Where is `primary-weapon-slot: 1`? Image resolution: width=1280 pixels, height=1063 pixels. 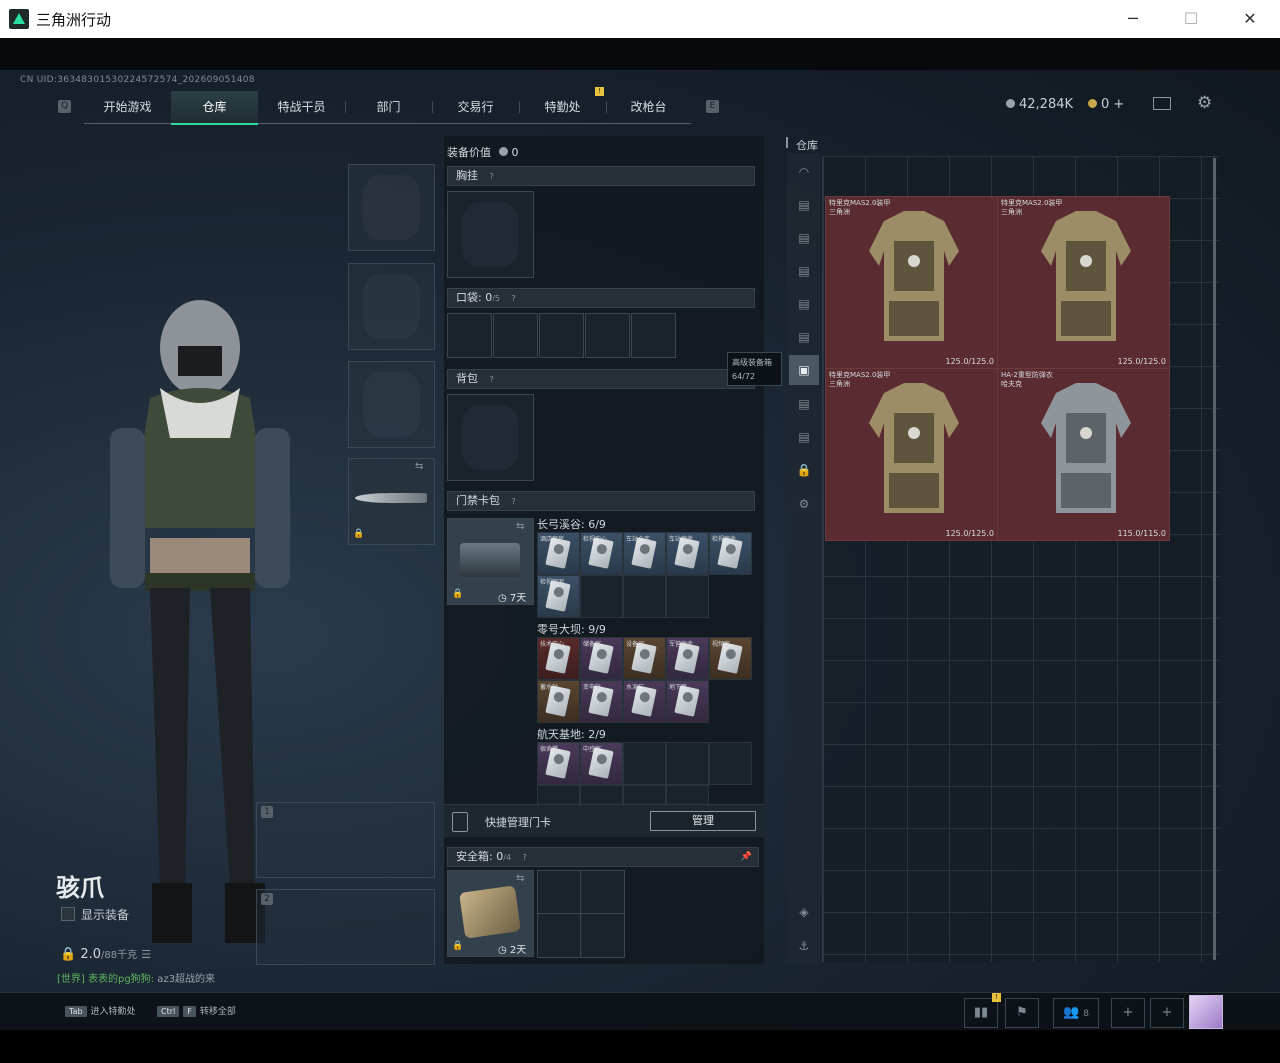 primary-weapon-slot: 1 is located at coordinates (345, 840).